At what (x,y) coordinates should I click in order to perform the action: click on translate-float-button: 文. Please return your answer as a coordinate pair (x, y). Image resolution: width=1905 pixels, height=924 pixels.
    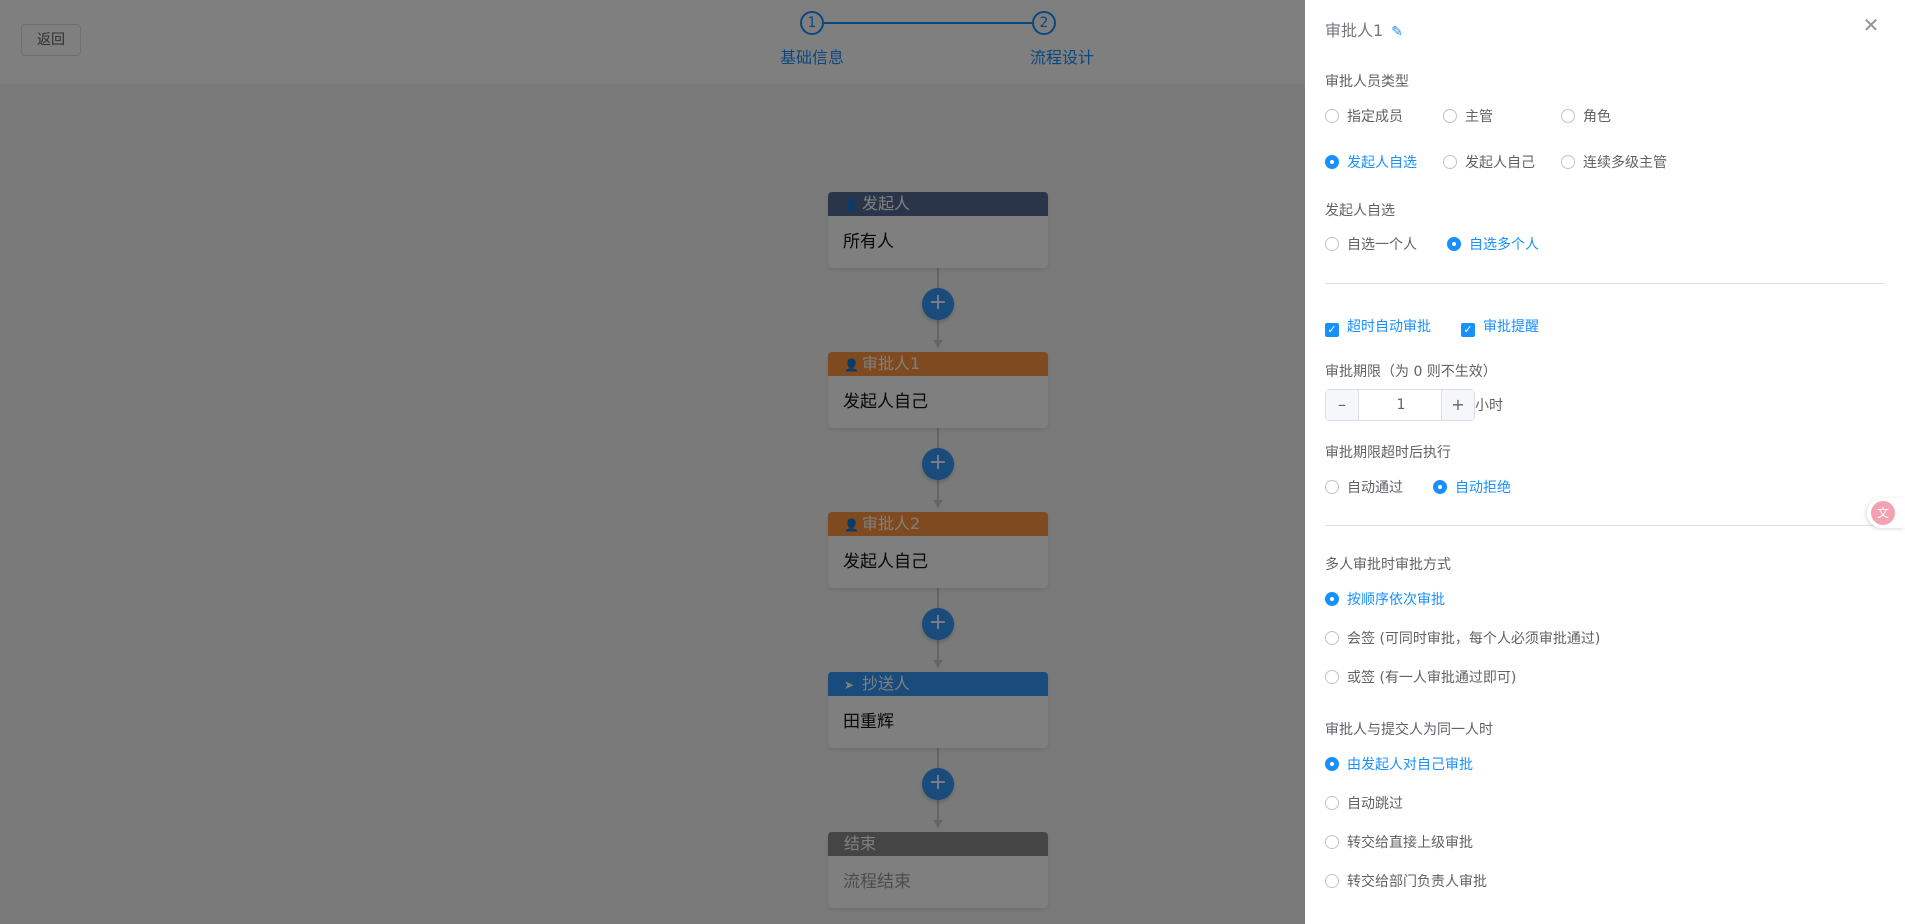
    Looking at the image, I should click on (1886, 513).